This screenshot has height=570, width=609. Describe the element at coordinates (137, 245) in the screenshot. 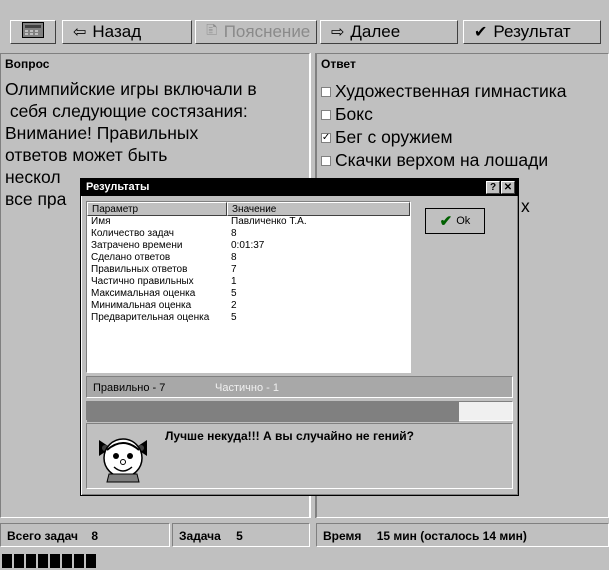

I see `row-param: Затрачено времени` at that location.